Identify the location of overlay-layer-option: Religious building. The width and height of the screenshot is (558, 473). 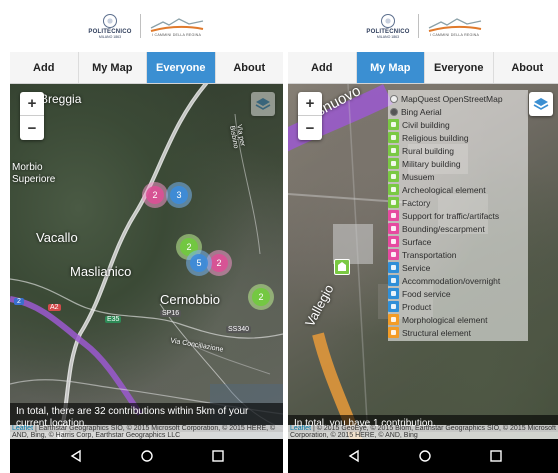
(458, 137).